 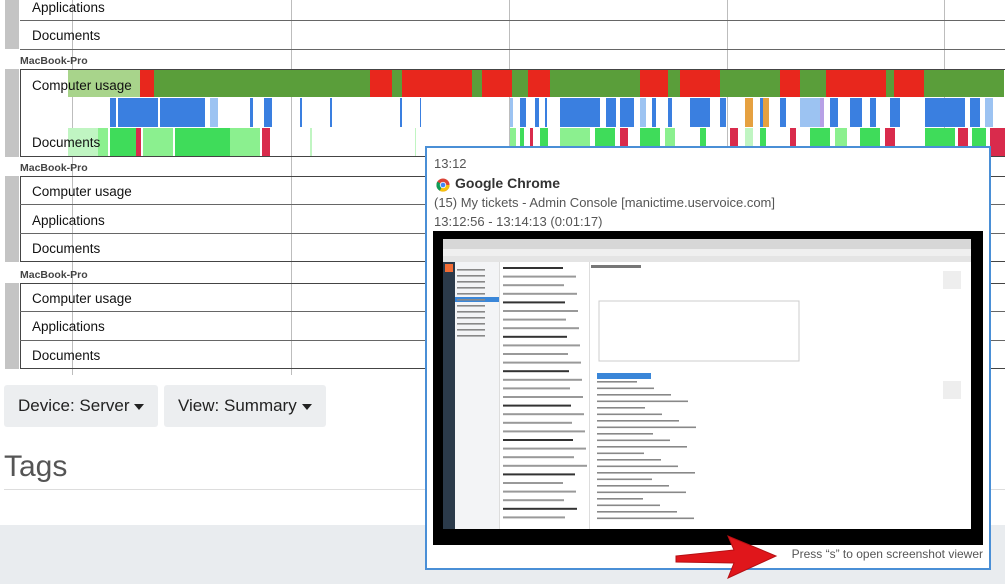 I want to click on view-dropdown-label: View: Summary, so click(x=237, y=405).